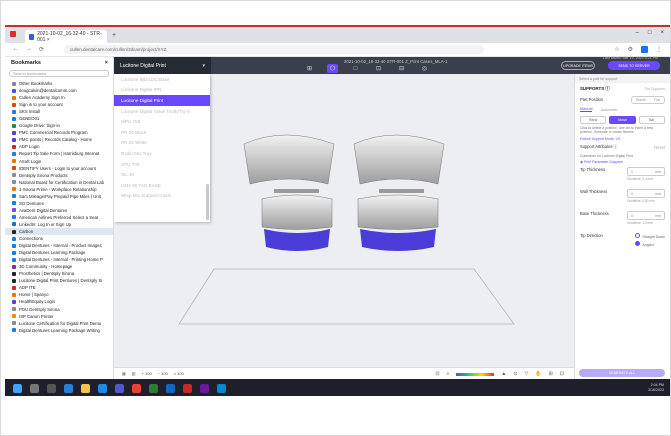  Describe the element at coordinates (162, 121) in the screenshot. I see `material-menu-item: MPU 703` at that location.